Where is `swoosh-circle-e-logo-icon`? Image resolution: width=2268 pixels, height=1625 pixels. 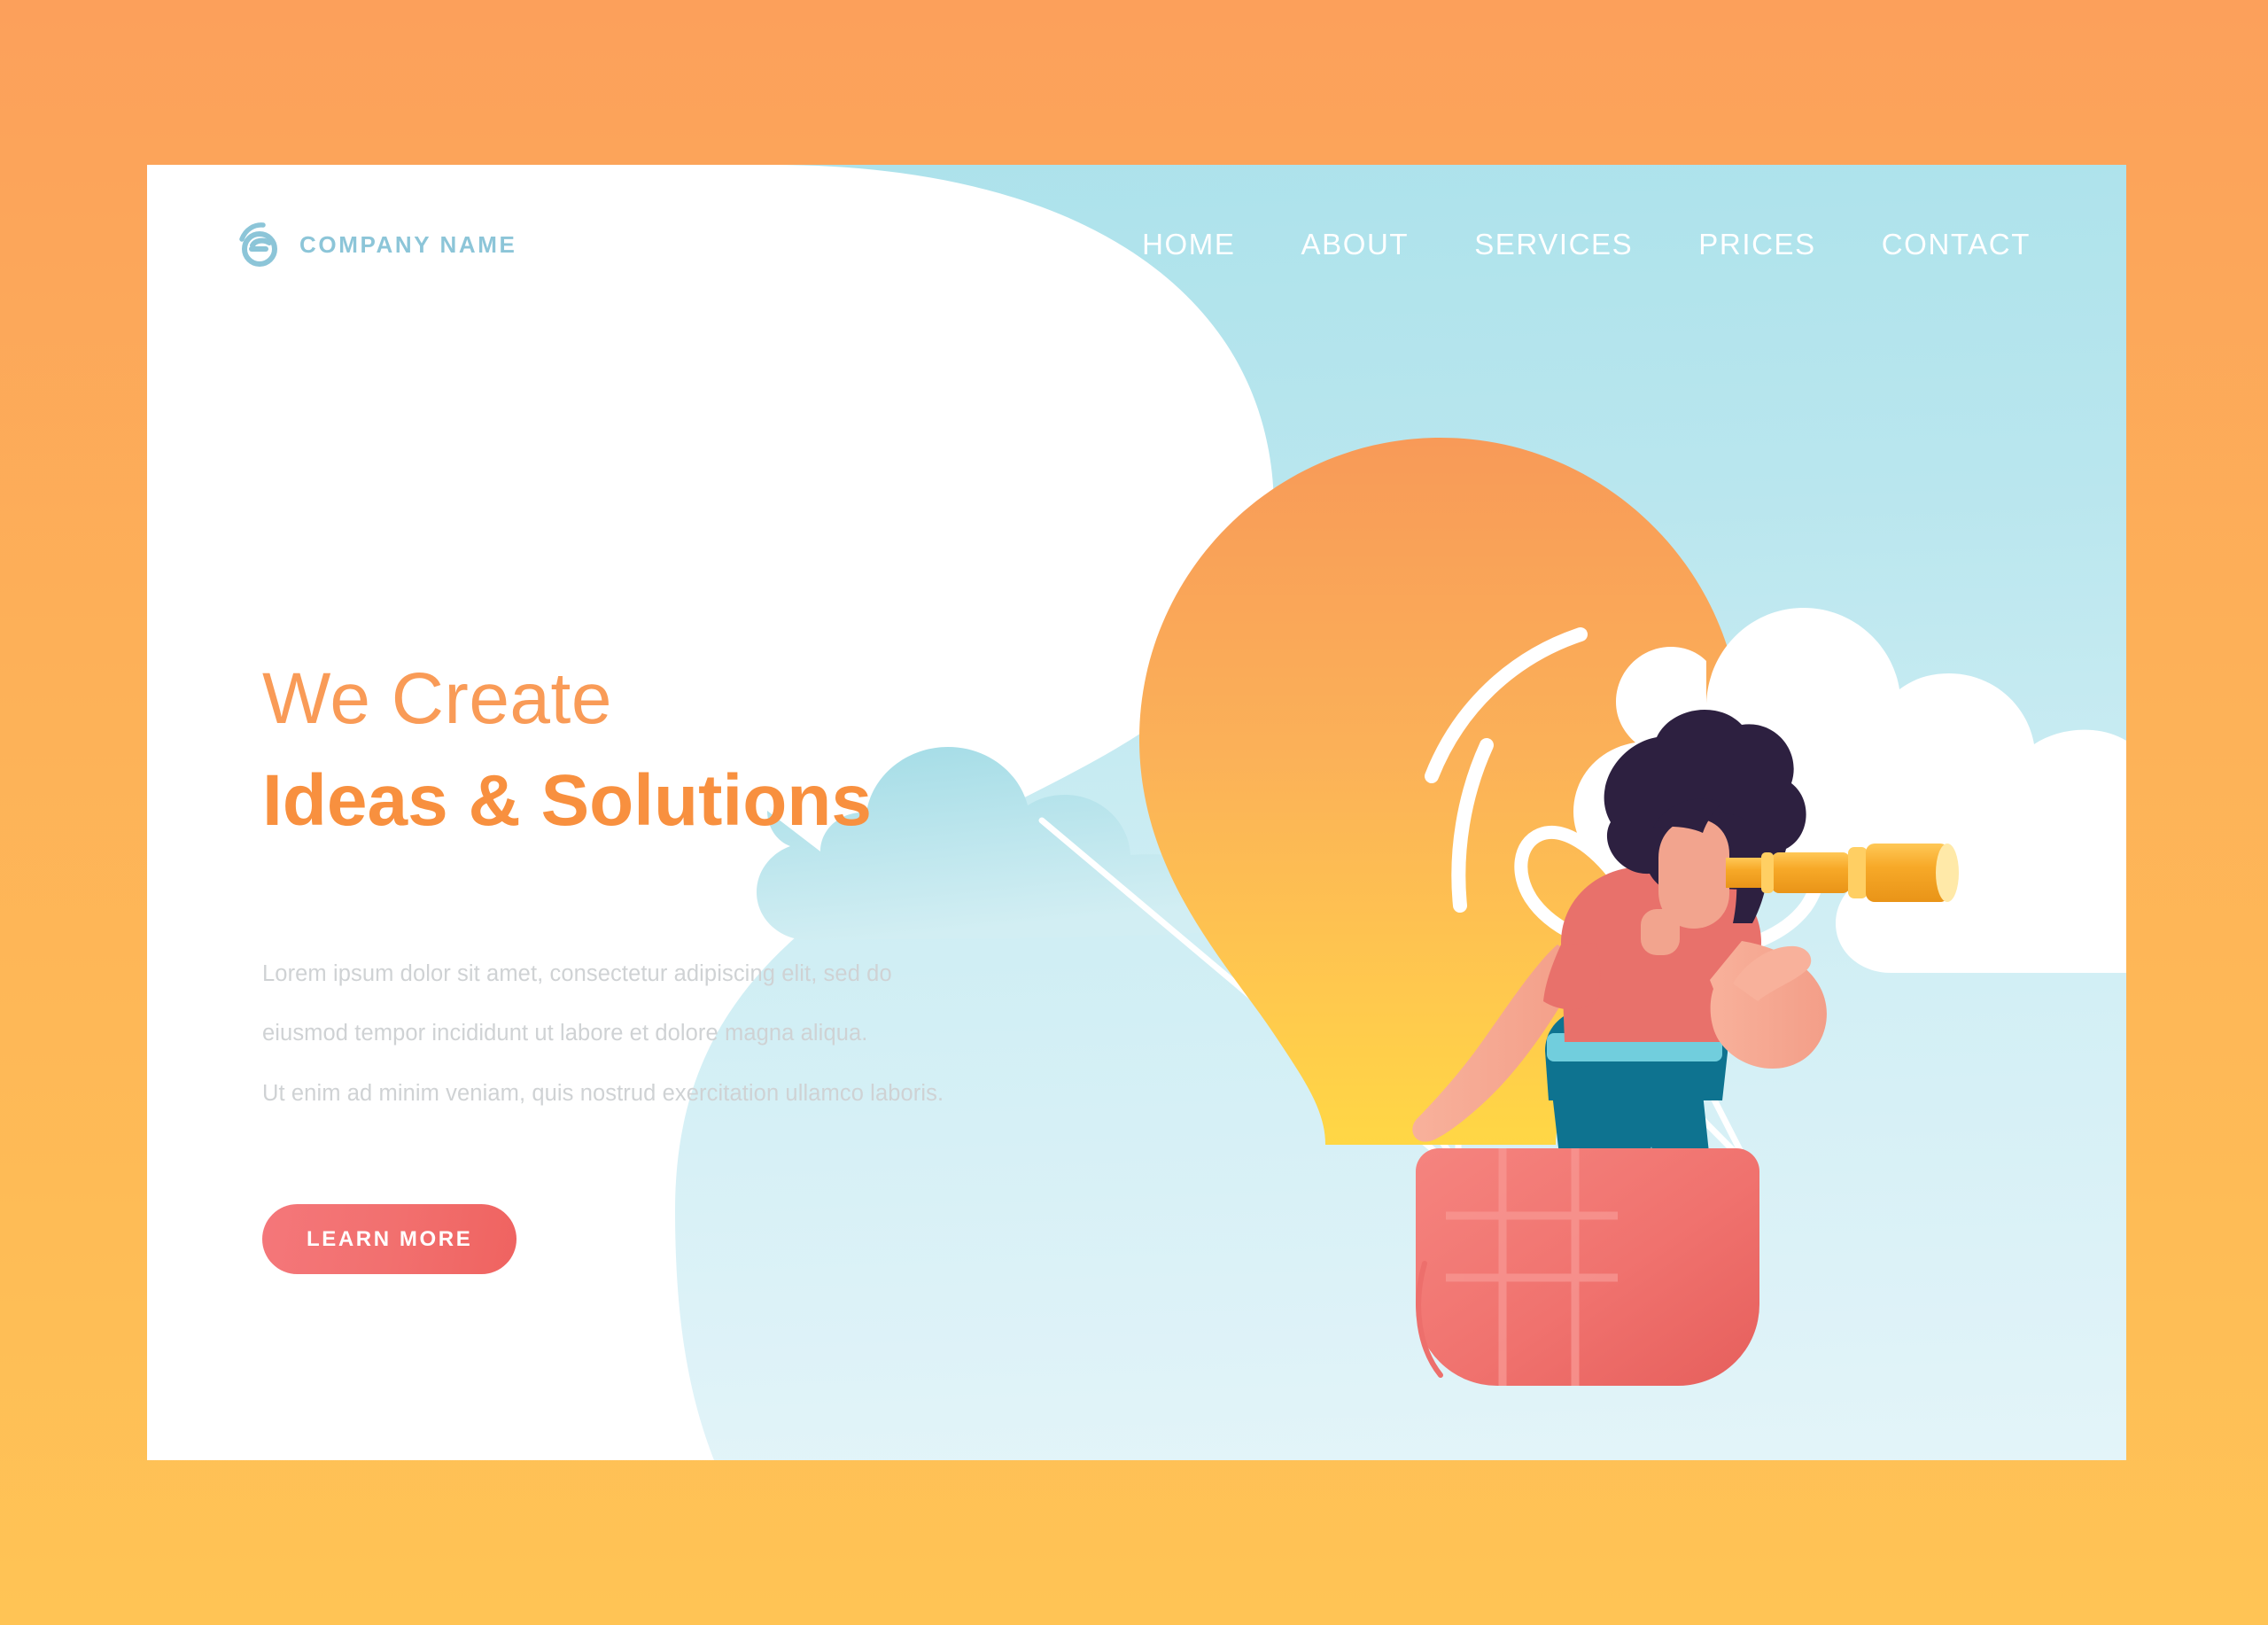
swoosh-circle-e-logo-icon is located at coordinates (258, 244).